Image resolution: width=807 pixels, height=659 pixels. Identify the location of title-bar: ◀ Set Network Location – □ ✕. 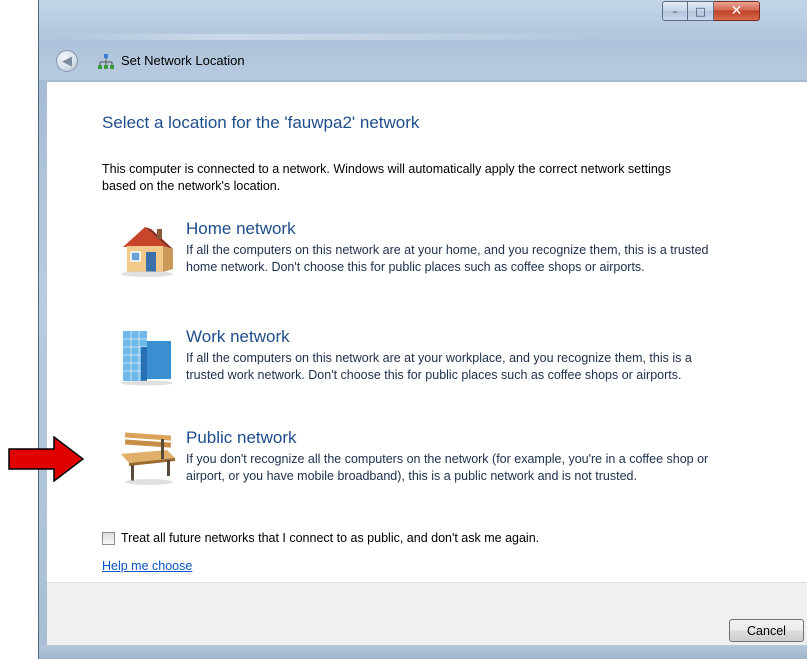
(423, 40).